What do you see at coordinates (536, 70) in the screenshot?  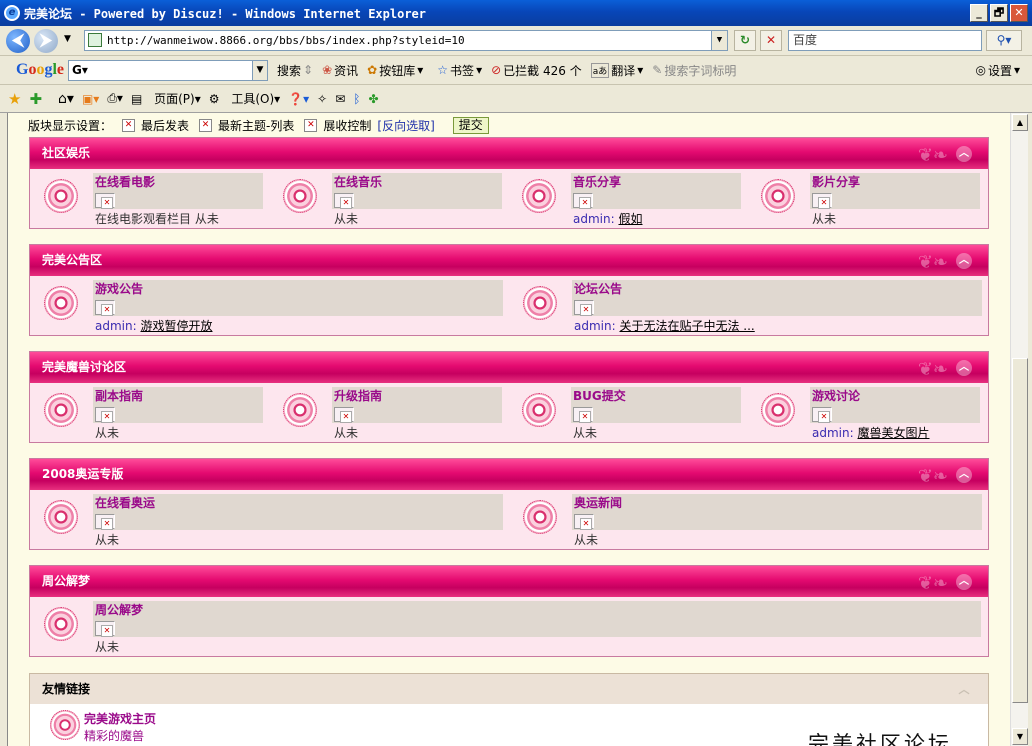 I see `popup-blocked-button: ⊘ 已拦截 426 个` at bounding box center [536, 70].